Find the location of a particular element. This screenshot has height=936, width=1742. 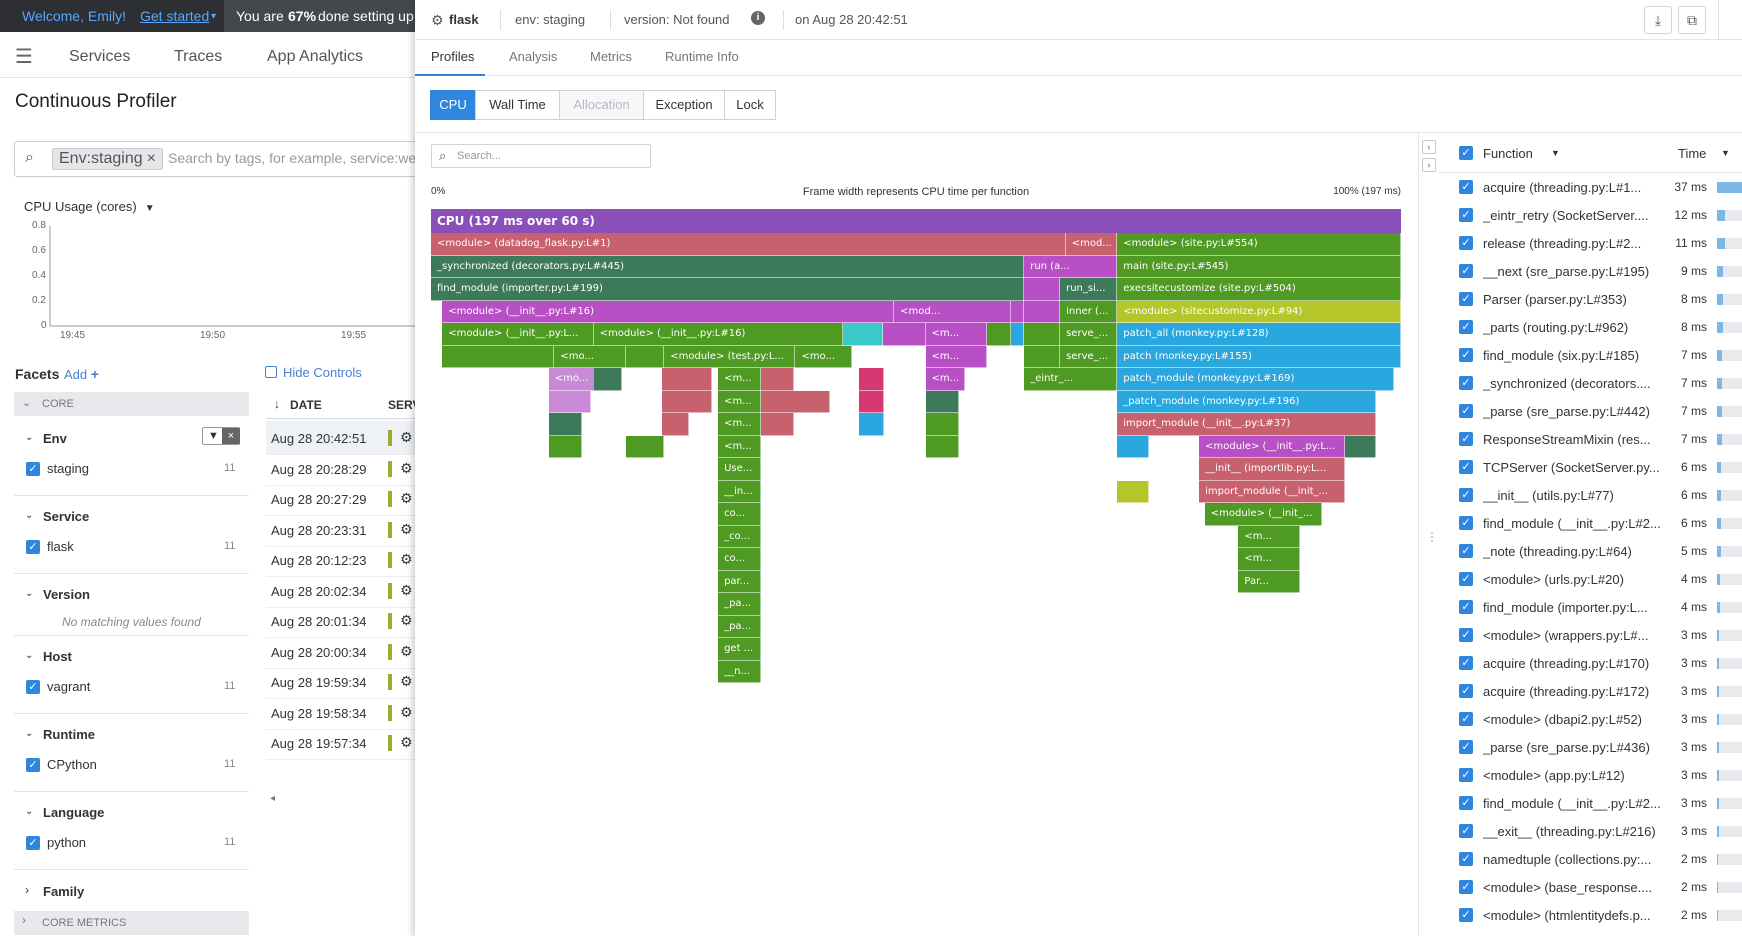

function-row: ✓ <module> (app.py:L#12) 3 ms is located at coordinates (1590, 775).